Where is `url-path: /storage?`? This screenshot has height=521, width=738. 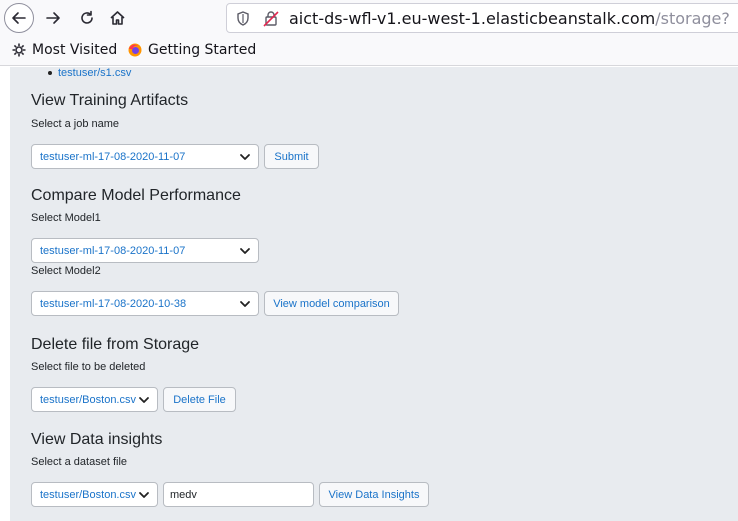
url-path: /storage? is located at coordinates (692, 18).